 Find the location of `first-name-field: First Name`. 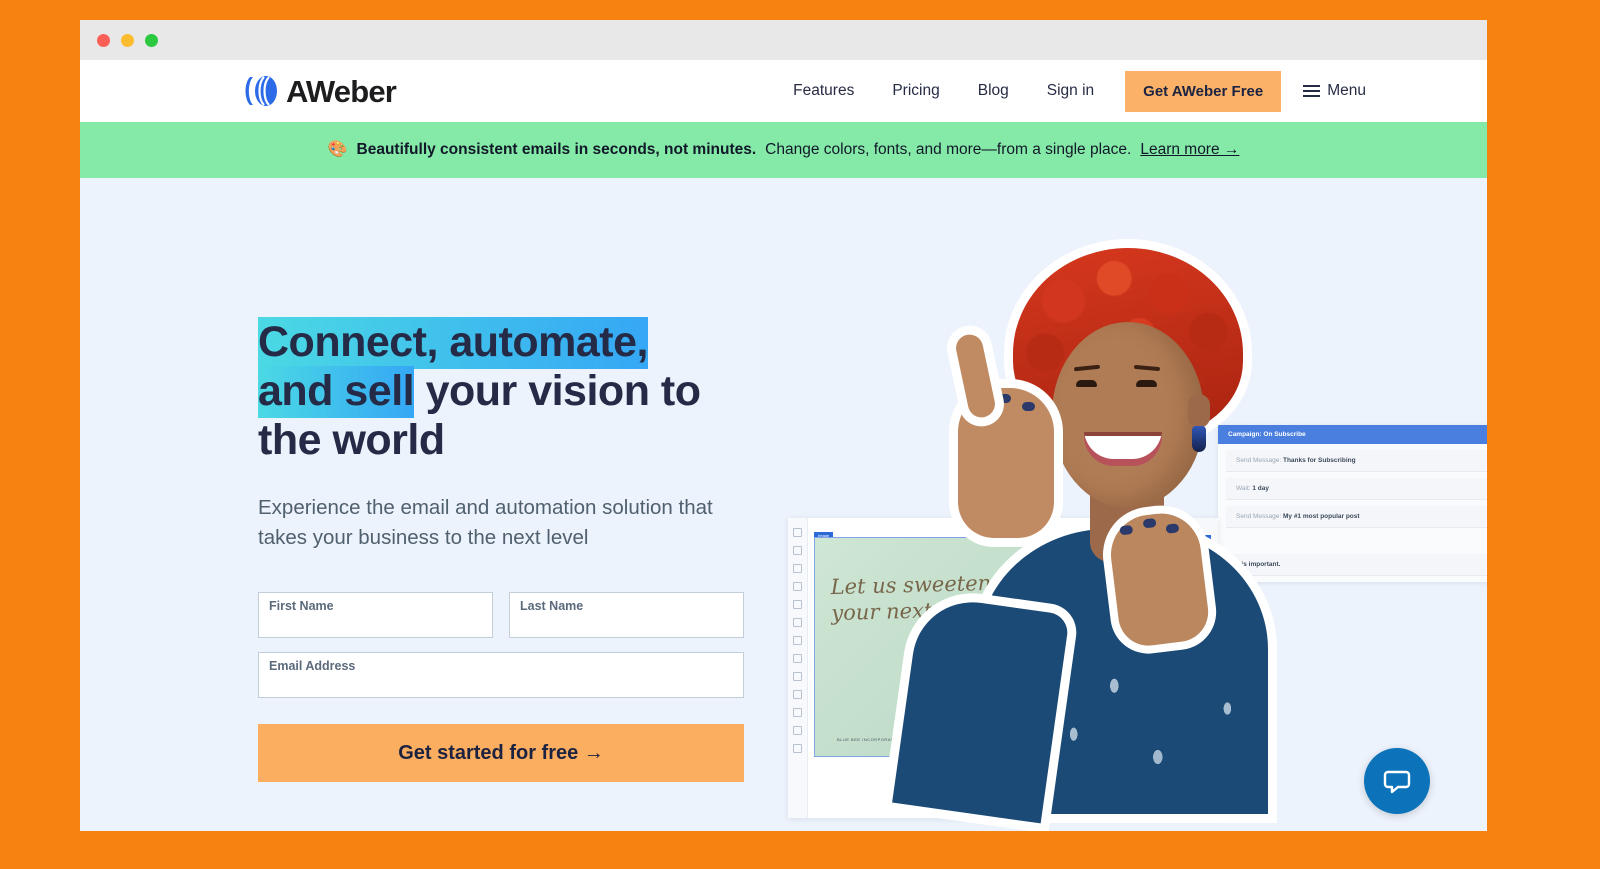

first-name-field: First Name is located at coordinates (375, 615).